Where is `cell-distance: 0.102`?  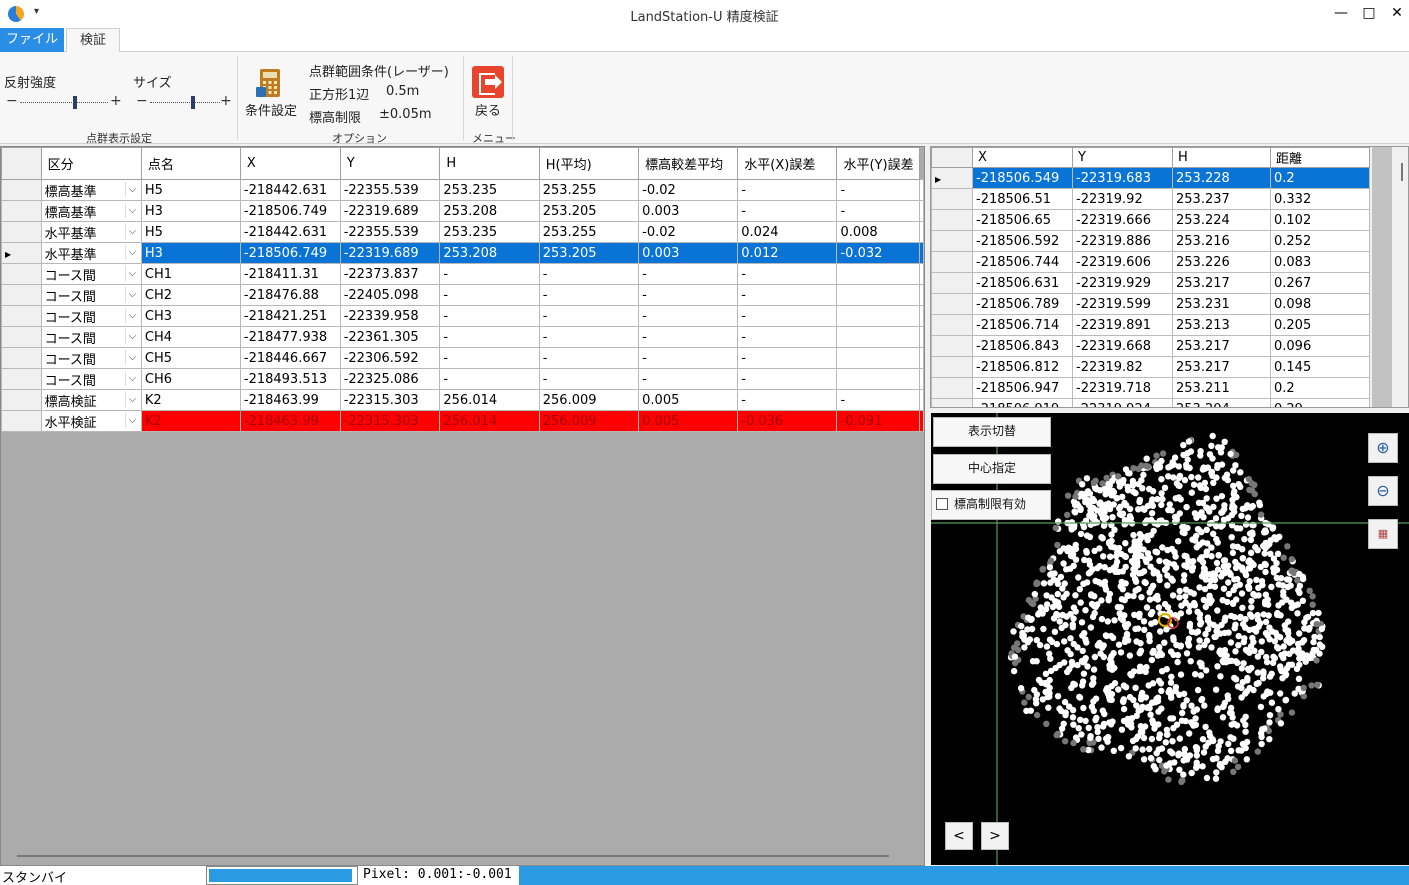 cell-distance: 0.102 is located at coordinates (1320, 220).